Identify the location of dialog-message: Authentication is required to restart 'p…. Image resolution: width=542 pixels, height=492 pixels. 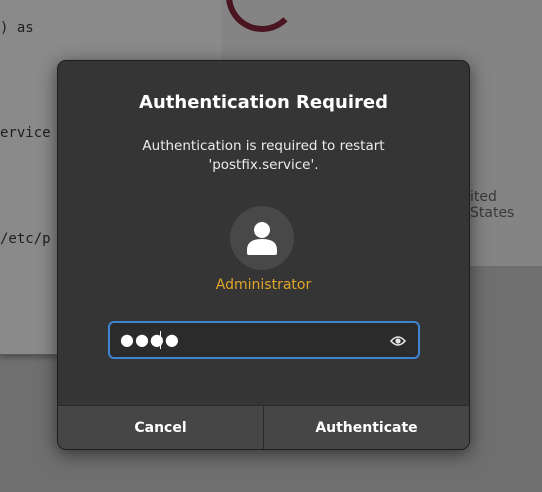
(263, 156).